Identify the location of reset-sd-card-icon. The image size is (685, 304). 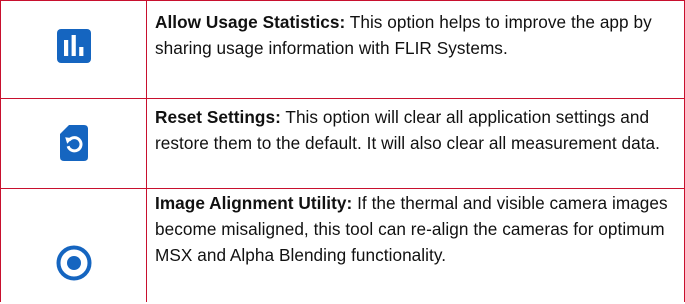
(73, 142).